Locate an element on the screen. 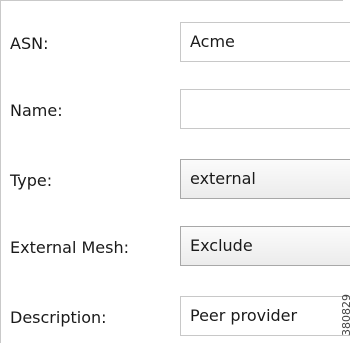 The height and width of the screenshot is (343, 361). external-mesh-select: Exclude is located at coordinates (265, 246).